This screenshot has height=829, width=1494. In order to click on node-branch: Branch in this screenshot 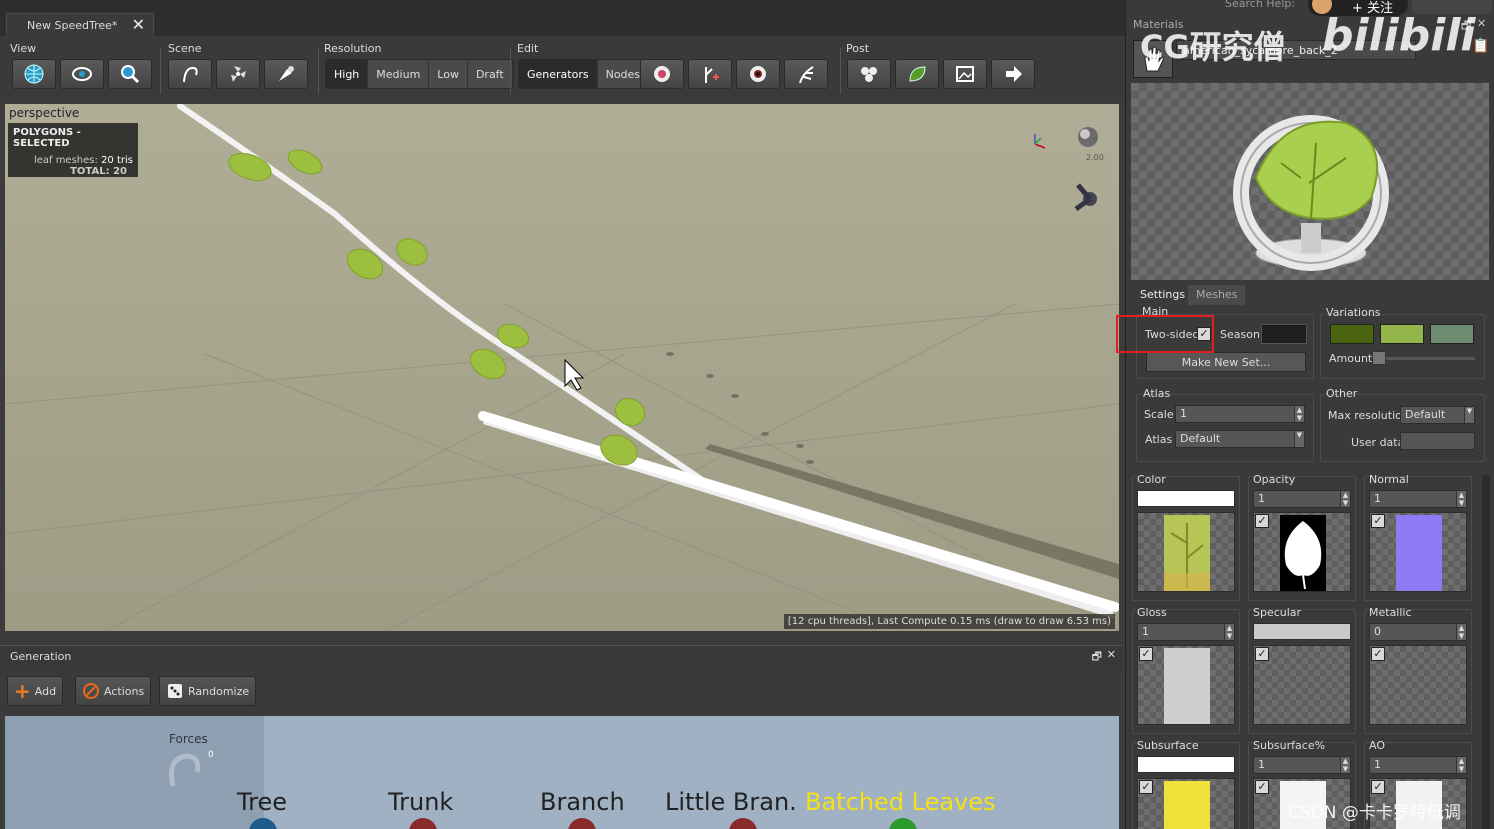, I will do `click(582, 802)`.